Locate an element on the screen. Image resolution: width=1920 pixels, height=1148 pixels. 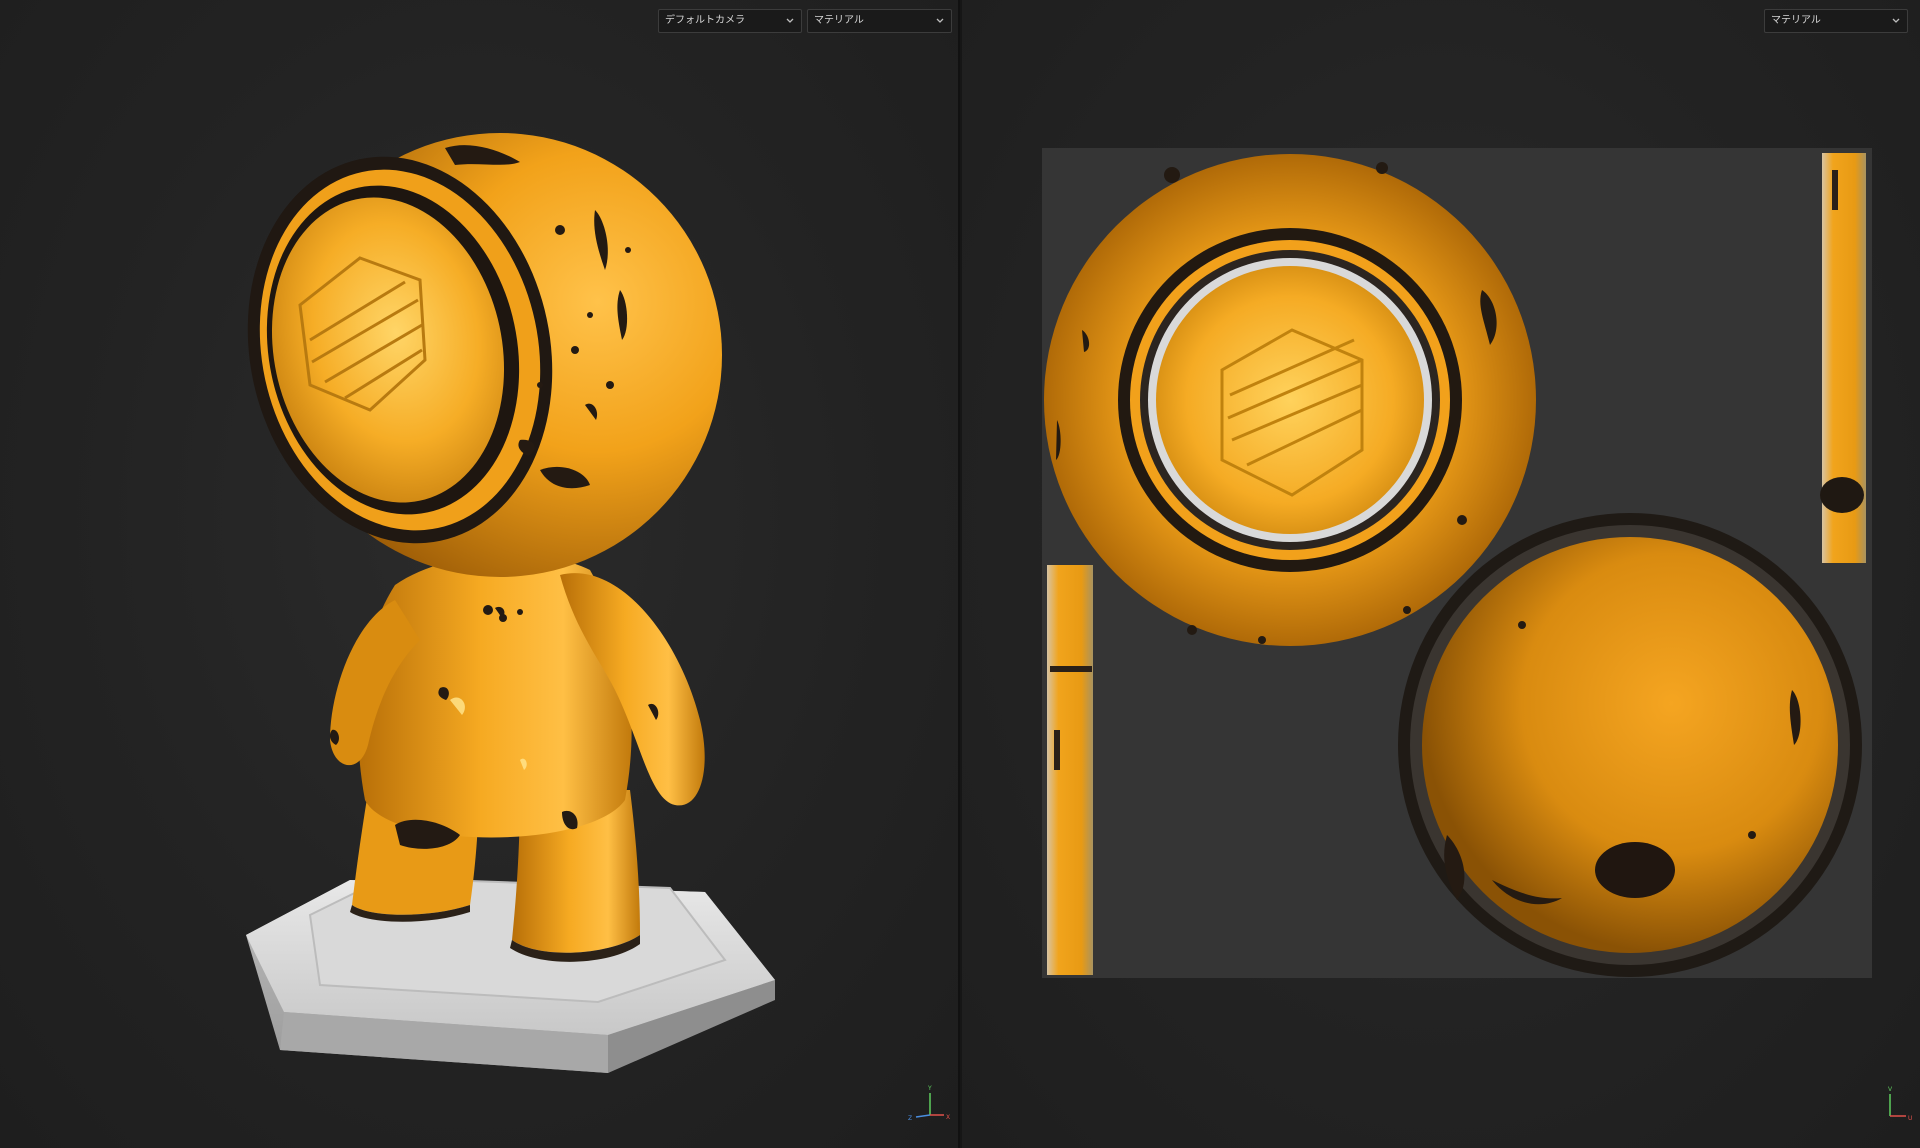
axis-label-v: V is located at coordinates (1890, 1089).